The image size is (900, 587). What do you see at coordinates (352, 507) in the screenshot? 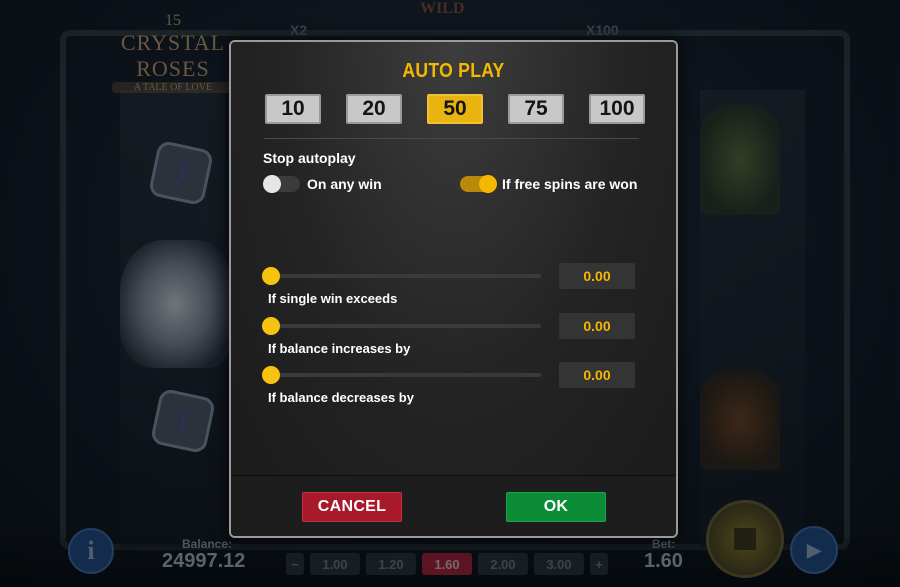
I see `cancel-button: CANCEL` at bounding box center [352, 507].